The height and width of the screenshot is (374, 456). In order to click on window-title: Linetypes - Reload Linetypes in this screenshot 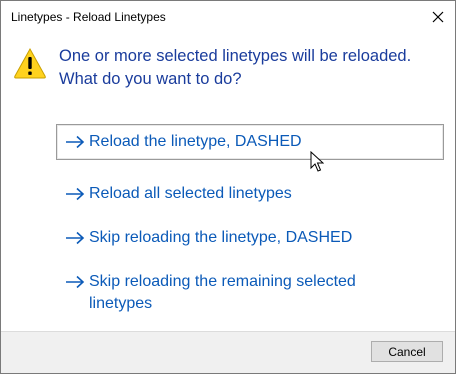, I will do `click(88, 17)`.